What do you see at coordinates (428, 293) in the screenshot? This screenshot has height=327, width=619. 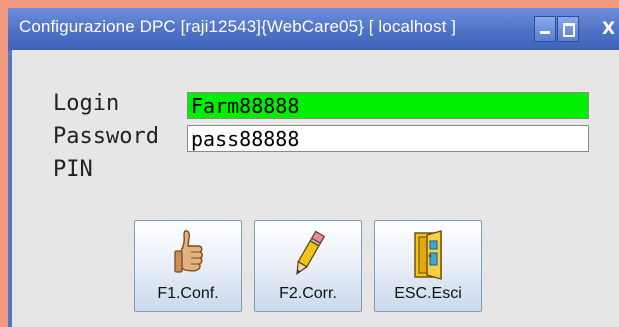 I see `esci-button-label: ESC.Esci` at bounding box center [428, 293].